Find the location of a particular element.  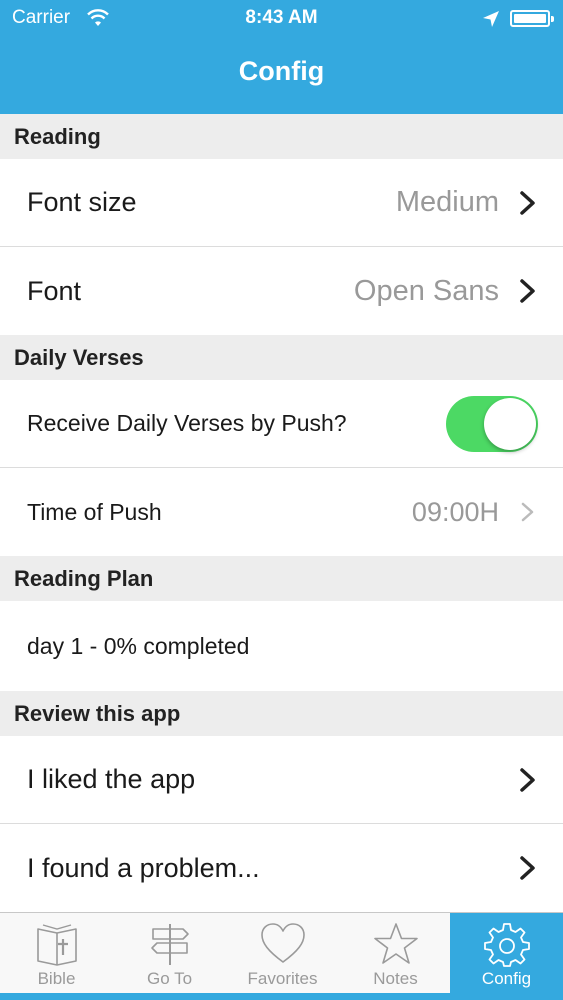

reading-plan-row: day 1 - 0% completed is located at coordinates (281, 646).